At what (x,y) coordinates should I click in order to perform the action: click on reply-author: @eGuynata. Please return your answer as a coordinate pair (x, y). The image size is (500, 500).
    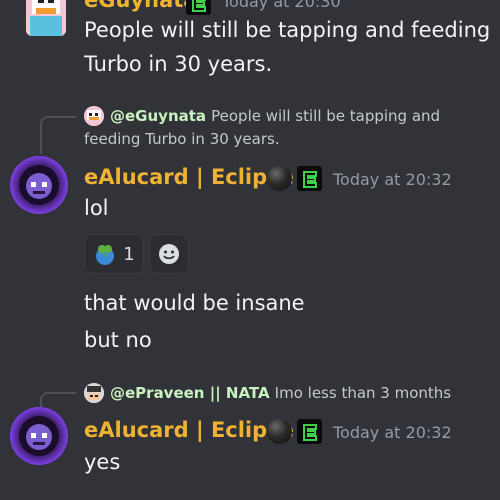
    Looking at the image, I should click on (158, 116).